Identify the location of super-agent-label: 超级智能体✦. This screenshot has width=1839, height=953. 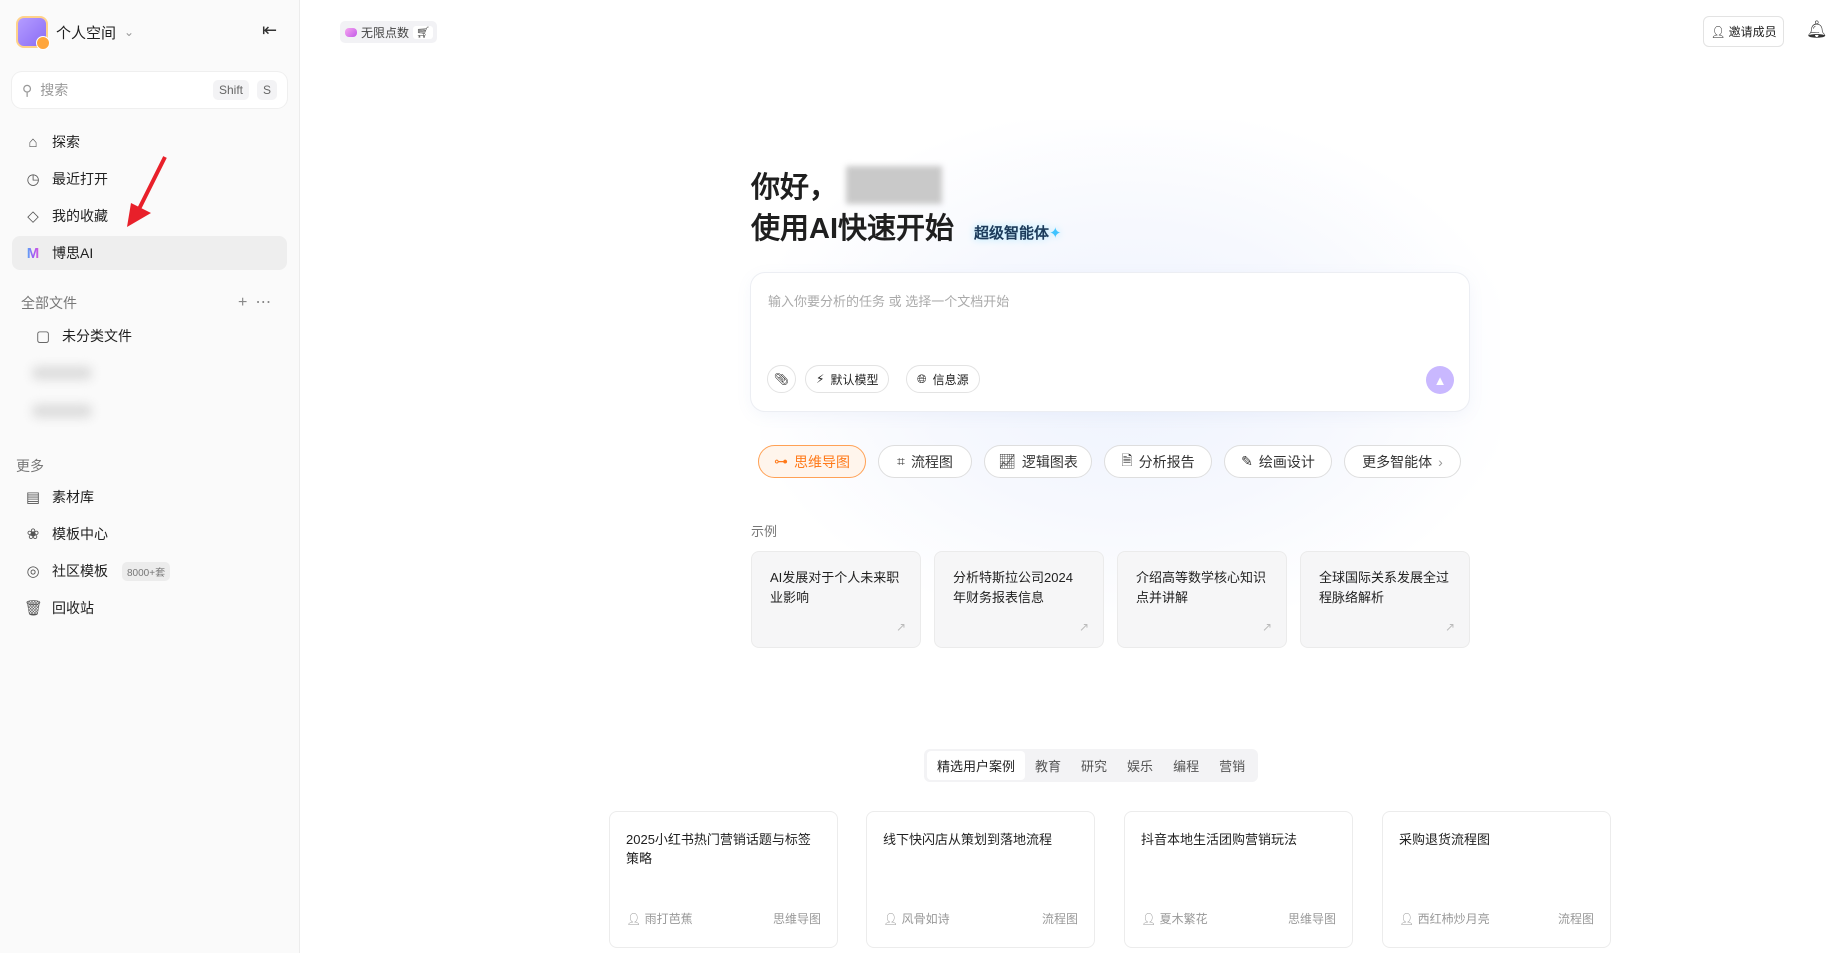
(1018, 232).